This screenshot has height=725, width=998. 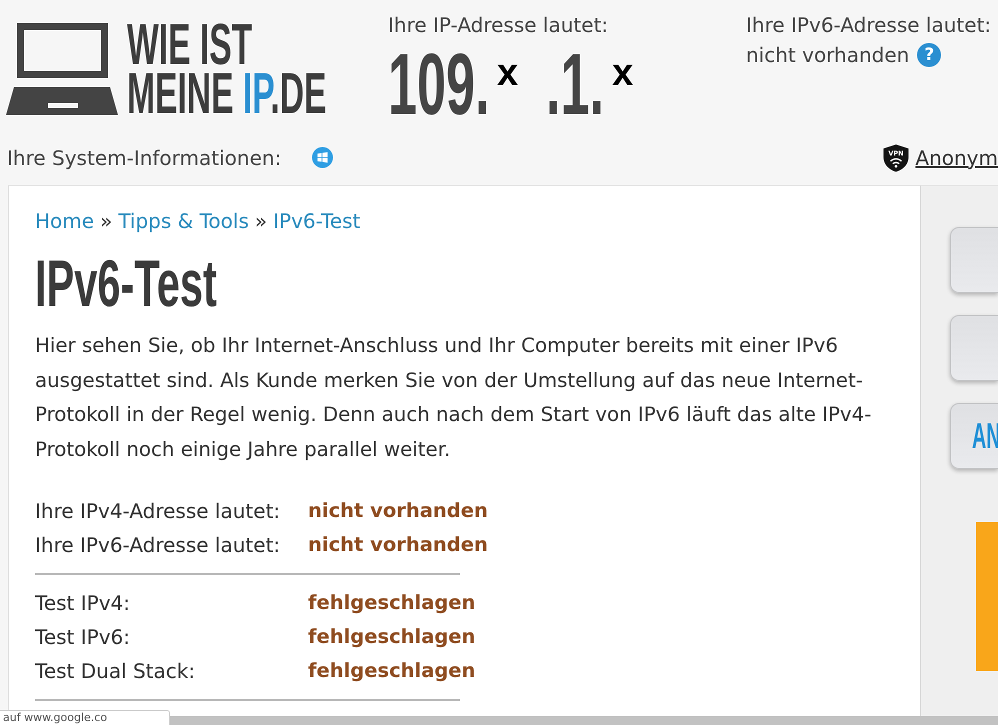 What do you see at coordinates (453, 397) in the screenshot?
I see `intro-paragraph: Hier sehen Sie, ob Ihr Internet-Anschluss und Ihr Computer bereits mit einer IPv6 ausgestattet sind. Als Kunde merken Sie von der Umstellung auf das neue Internet-Protokoll in der Regel wenig. Denn auch nach dem Start von IPv6 läuft das alte IPv4-Protokoll noch einige Jahre parallel weiter.` at bounding box center [453, 397].